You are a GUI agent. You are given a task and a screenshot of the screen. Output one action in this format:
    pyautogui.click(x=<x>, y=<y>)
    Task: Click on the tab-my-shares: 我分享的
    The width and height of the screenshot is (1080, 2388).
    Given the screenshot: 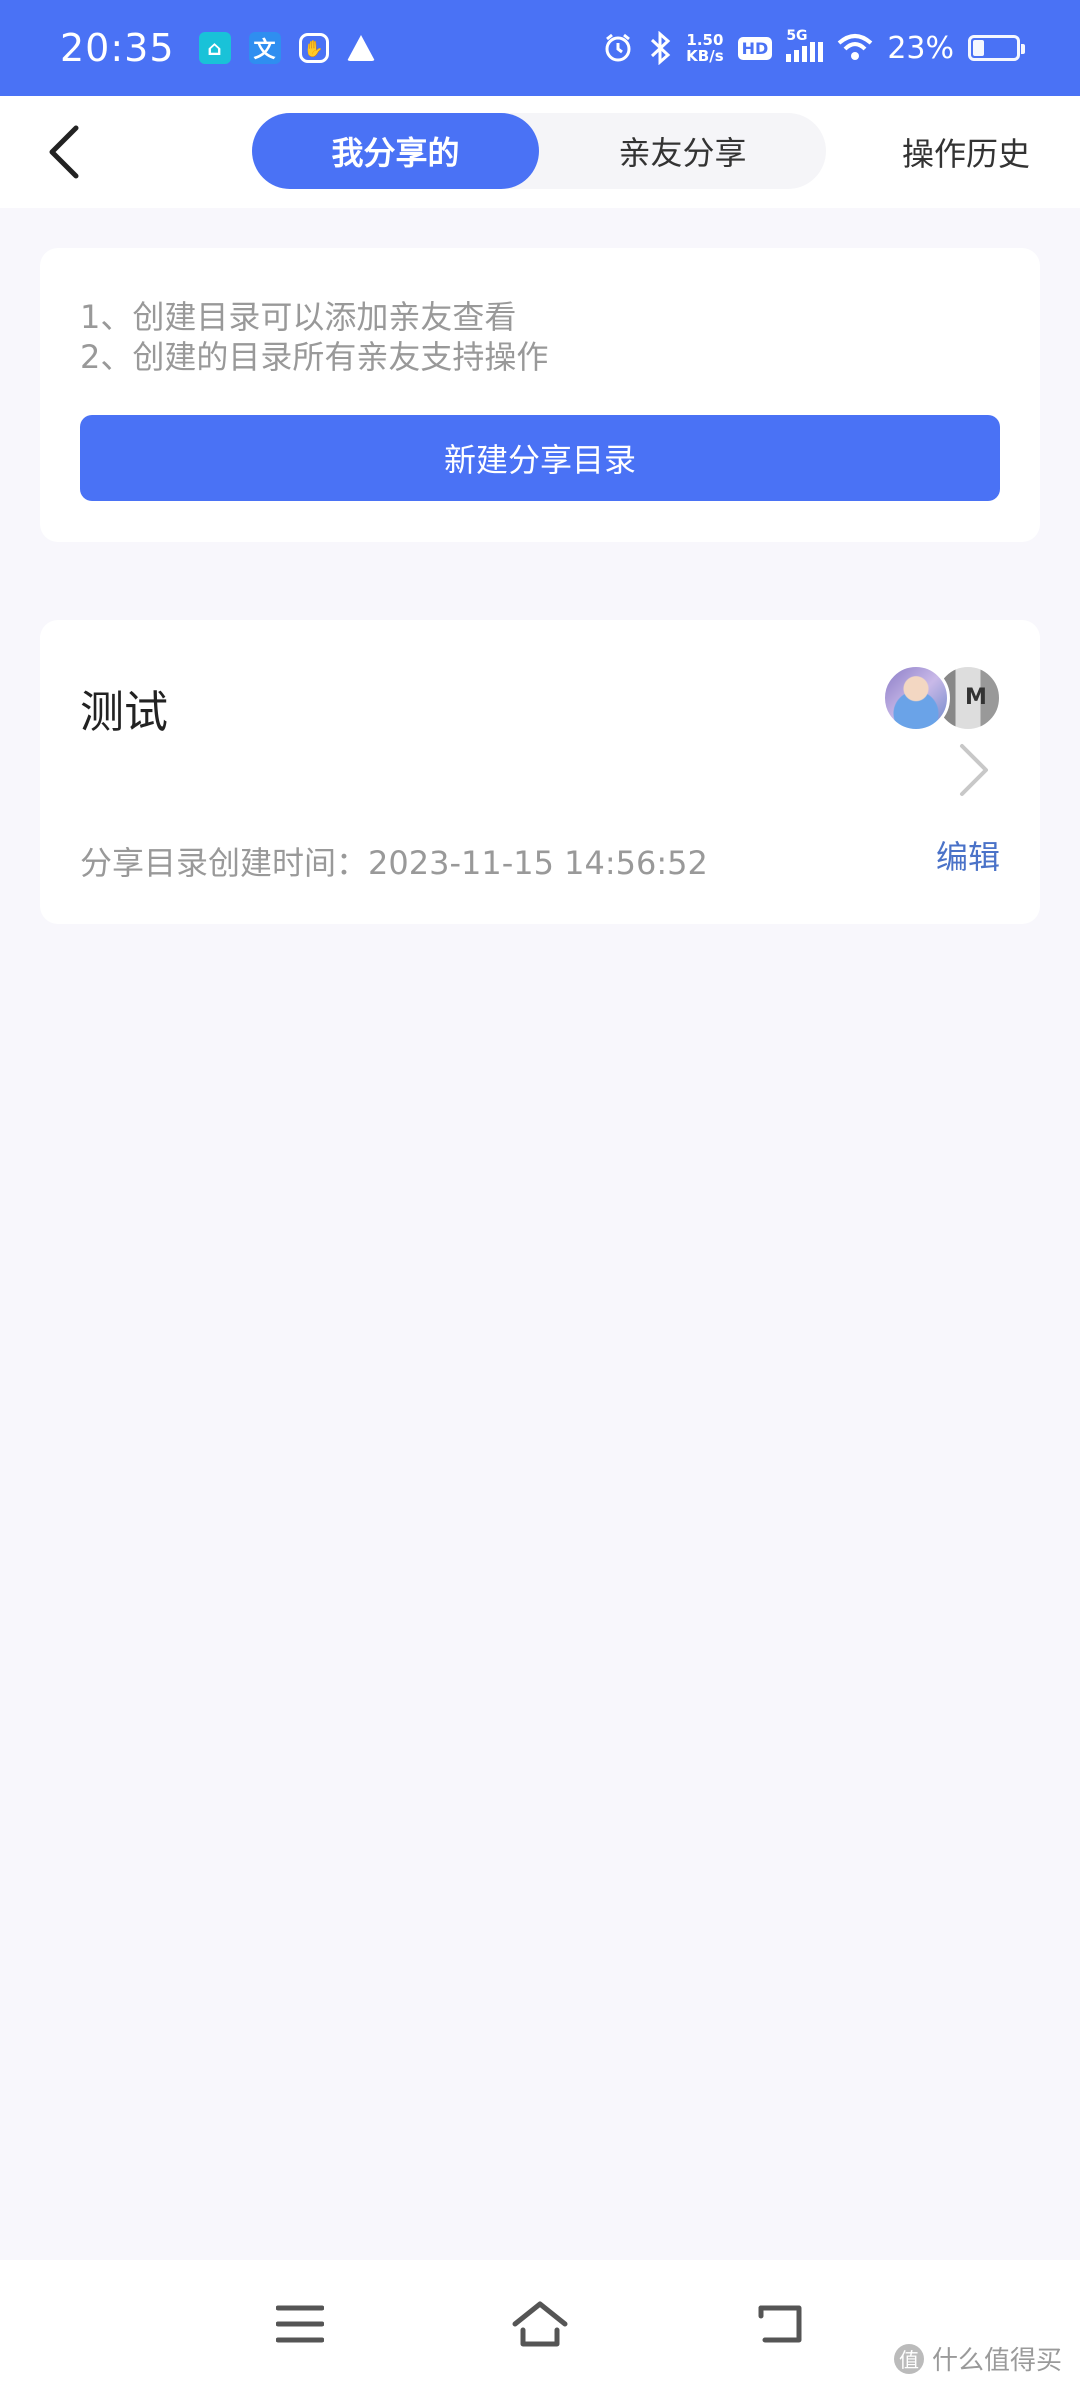 What is the action you would take?
    pyautogui.click(x=395, y=151)
    